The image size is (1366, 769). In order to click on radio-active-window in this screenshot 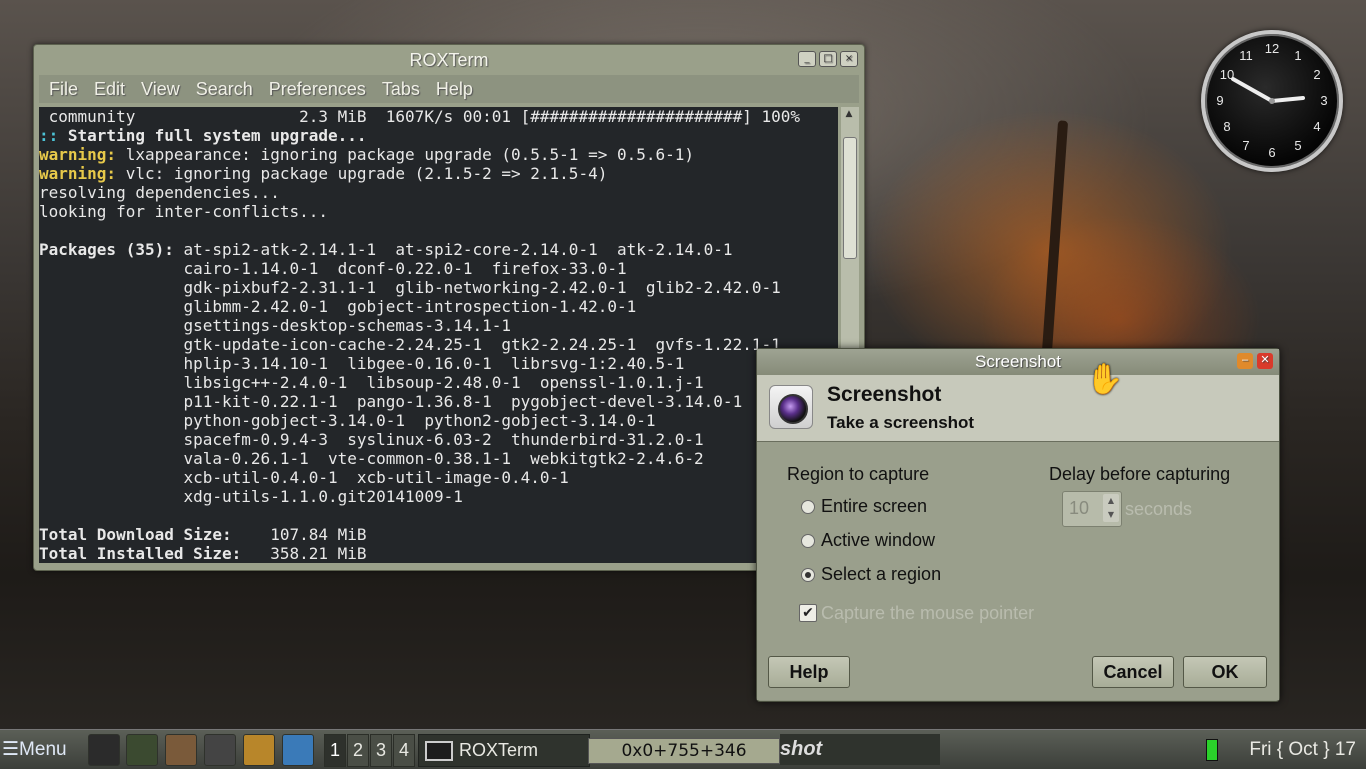, I will do `click(808, 541)`.